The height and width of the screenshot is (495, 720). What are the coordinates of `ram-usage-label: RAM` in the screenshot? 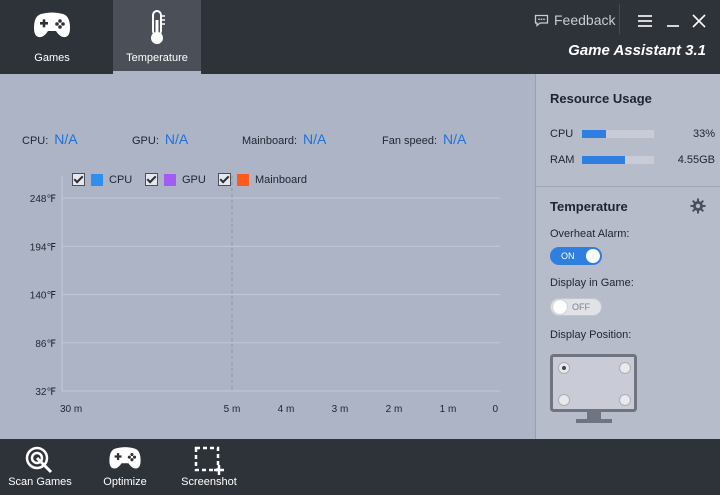 It's located at (562, 160).